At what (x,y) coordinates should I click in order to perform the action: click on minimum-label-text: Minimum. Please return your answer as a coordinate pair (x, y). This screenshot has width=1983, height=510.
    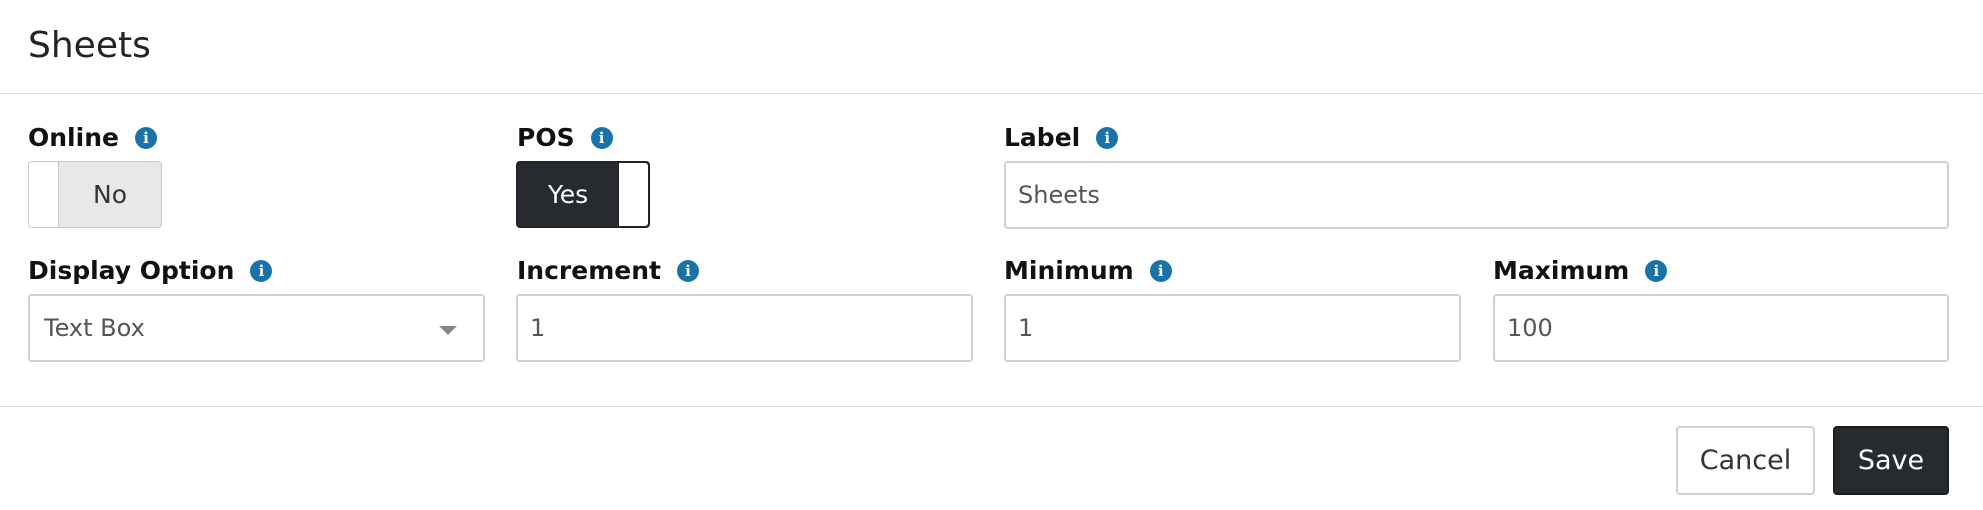
    Looking at the image, I should click on (1069, 270).